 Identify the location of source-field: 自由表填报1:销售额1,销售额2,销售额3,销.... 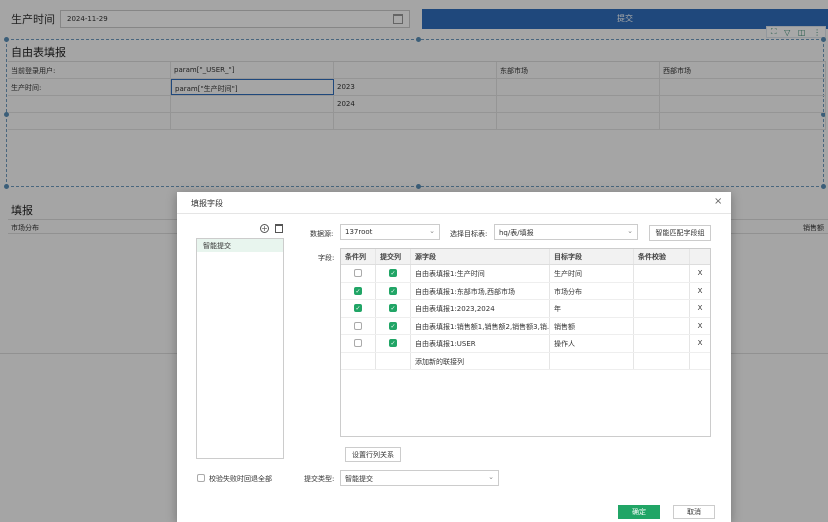
(480, 325).